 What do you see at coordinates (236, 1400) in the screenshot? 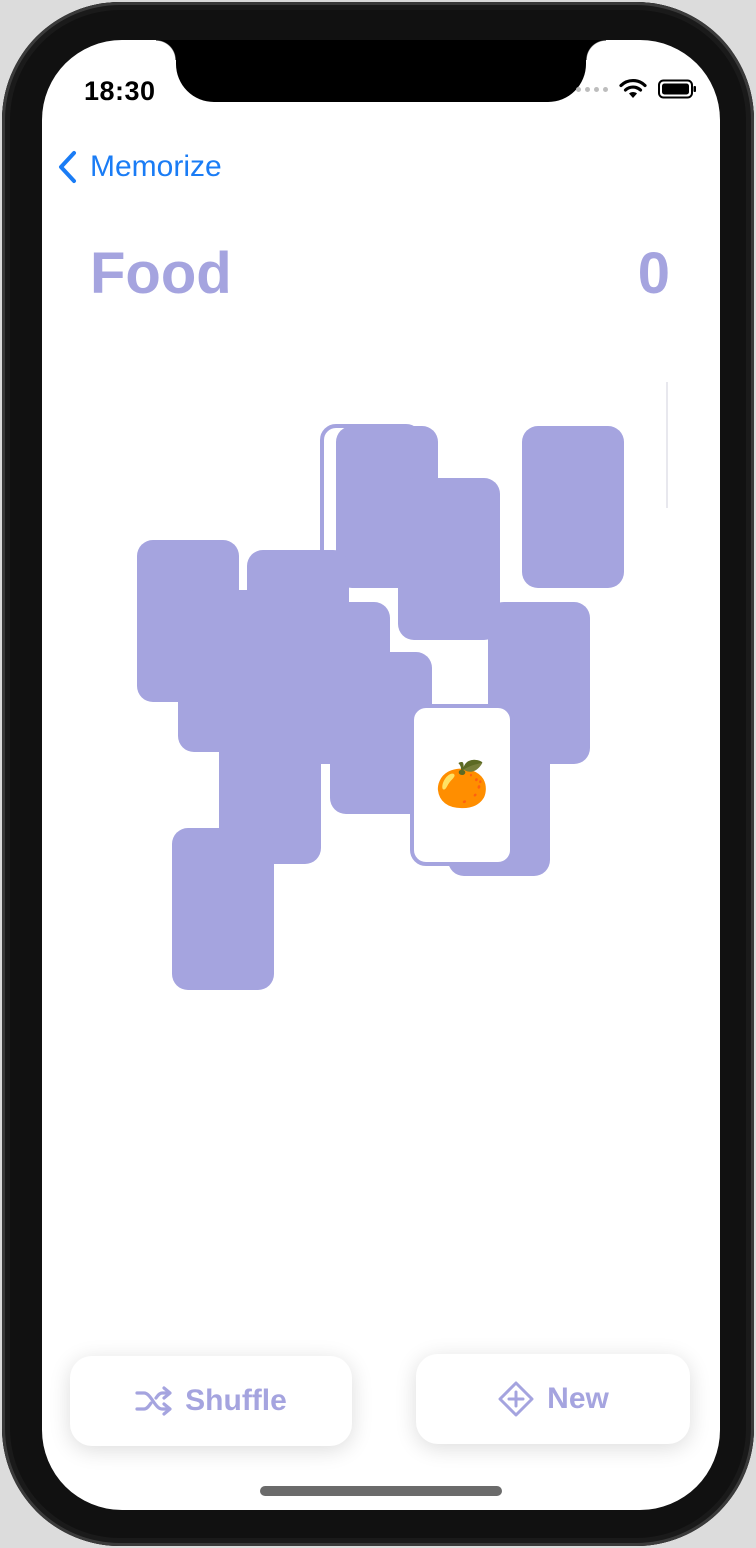
I see `shuffle-label: Shuffle` at bounding box center [236, 1400].